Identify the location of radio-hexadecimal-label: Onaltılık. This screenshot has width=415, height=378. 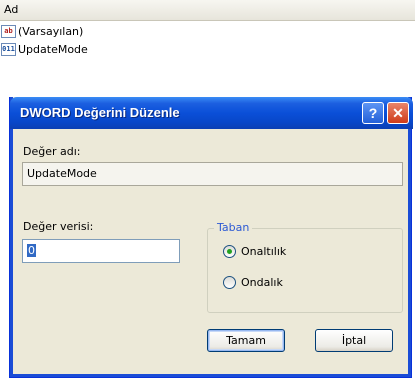
(264, 251).